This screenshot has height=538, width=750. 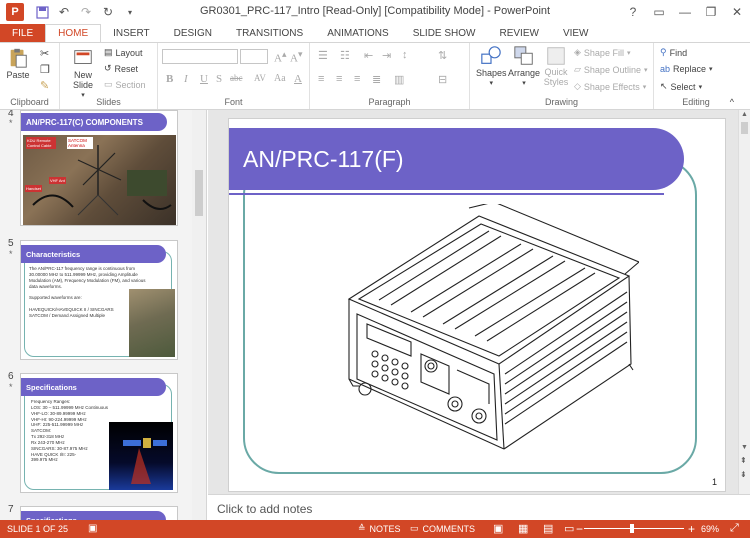 What do you see at coordinates (323, 55) in the screenshot?
I see `bullets-icon: ☰` at bounding box center [323, 55].